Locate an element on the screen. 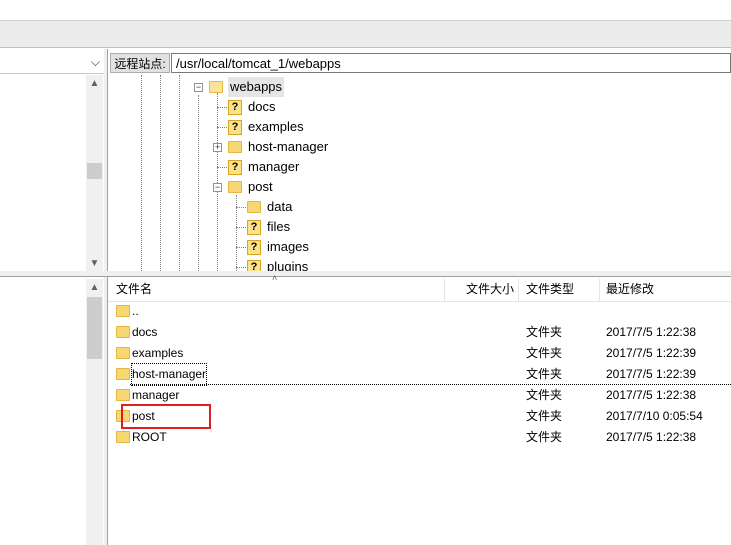 Image resolution: width=731 pixels, height=545 pixels. file-name: manager is located at coordinates (156, 395).